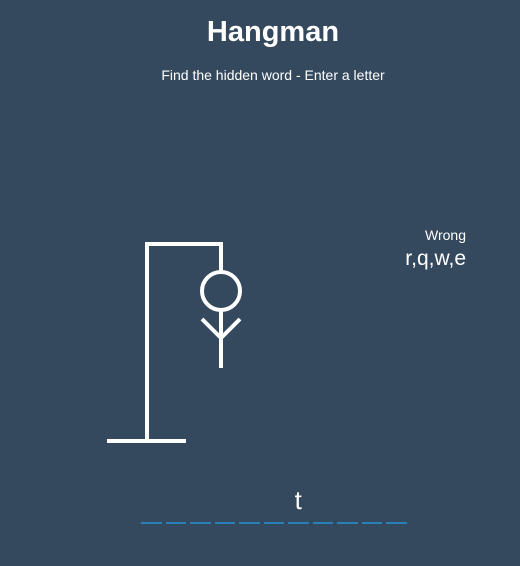 This screenshot has width=520, height=566. Describe the element at coordinates (298, 503) in the screenshot. I see `word-letter-slot: t` at that location.